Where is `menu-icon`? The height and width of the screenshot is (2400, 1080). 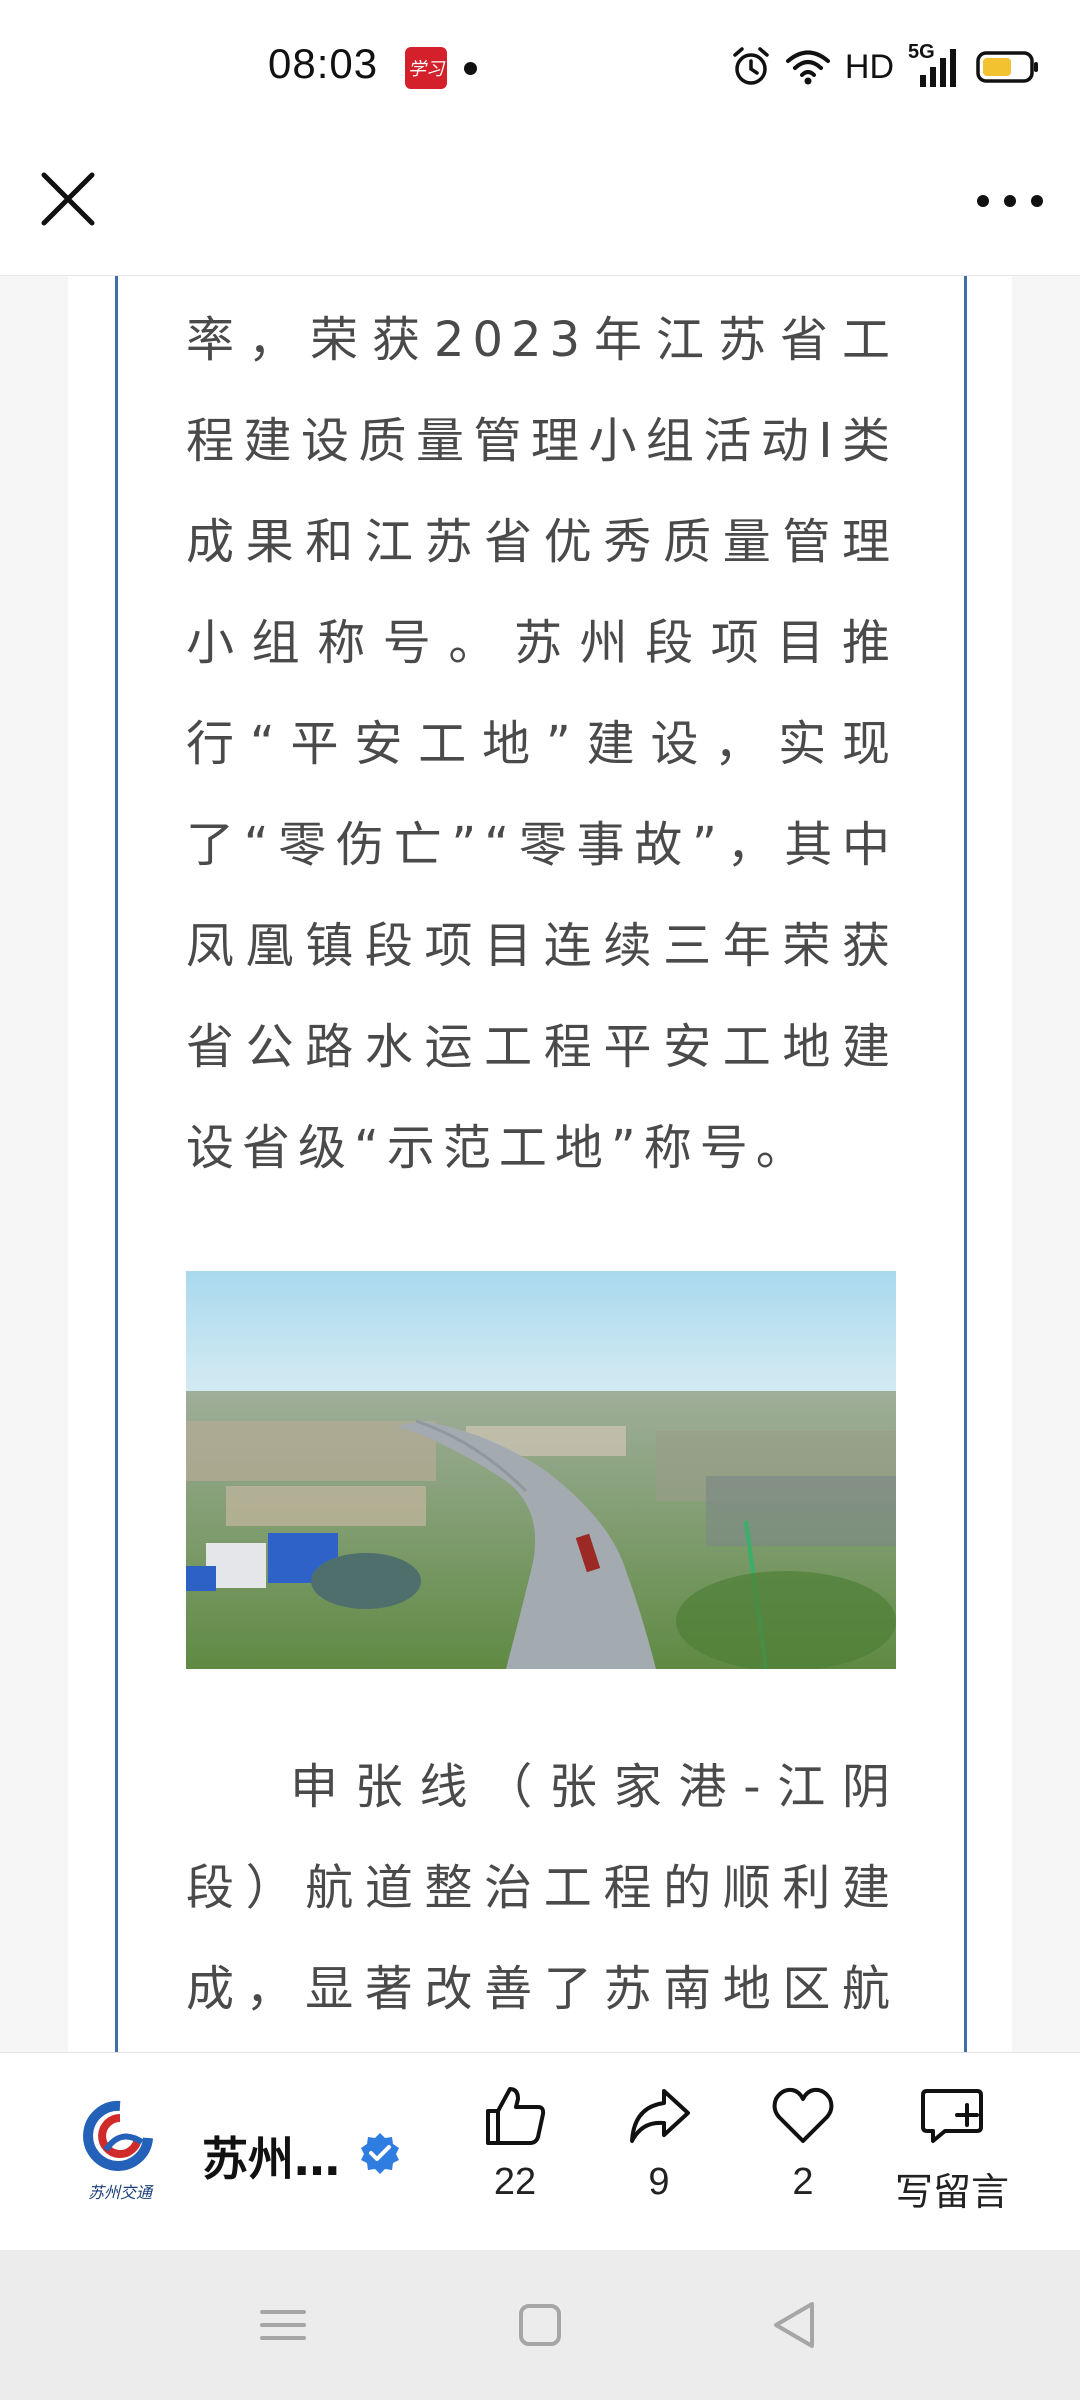
menu-icon is located at coordinates (283, 2325).